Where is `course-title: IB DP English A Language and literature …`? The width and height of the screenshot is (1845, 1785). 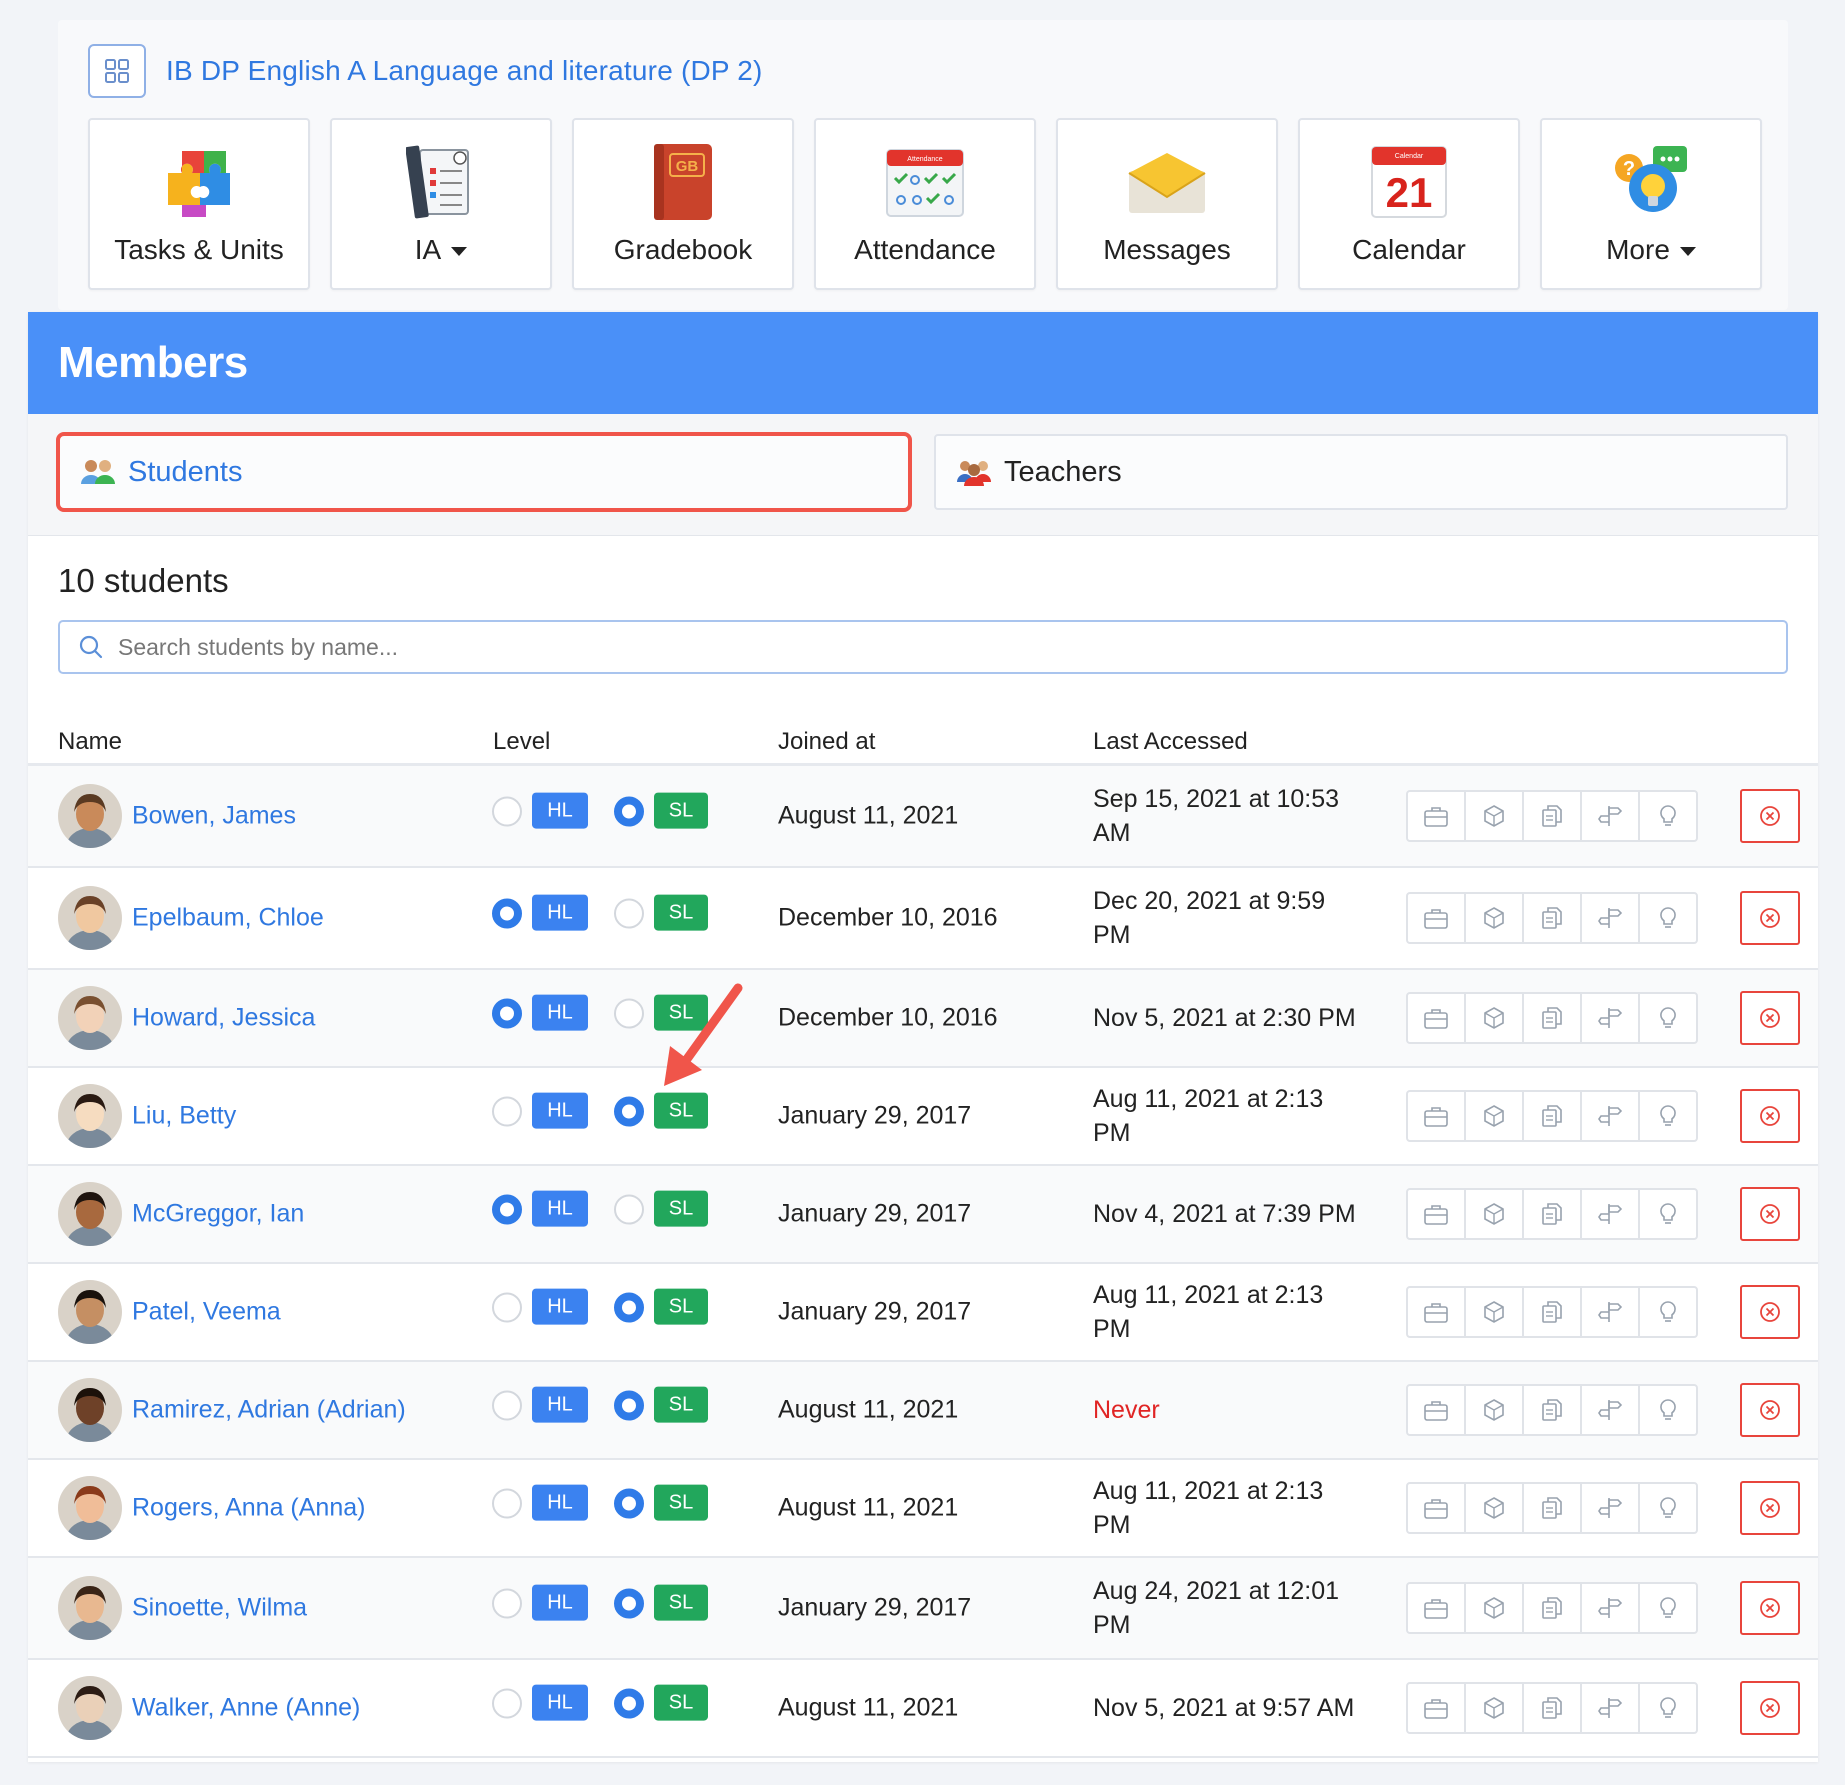
course-title: IB DP English A Language and literature … is located at coordinates (464, 71).